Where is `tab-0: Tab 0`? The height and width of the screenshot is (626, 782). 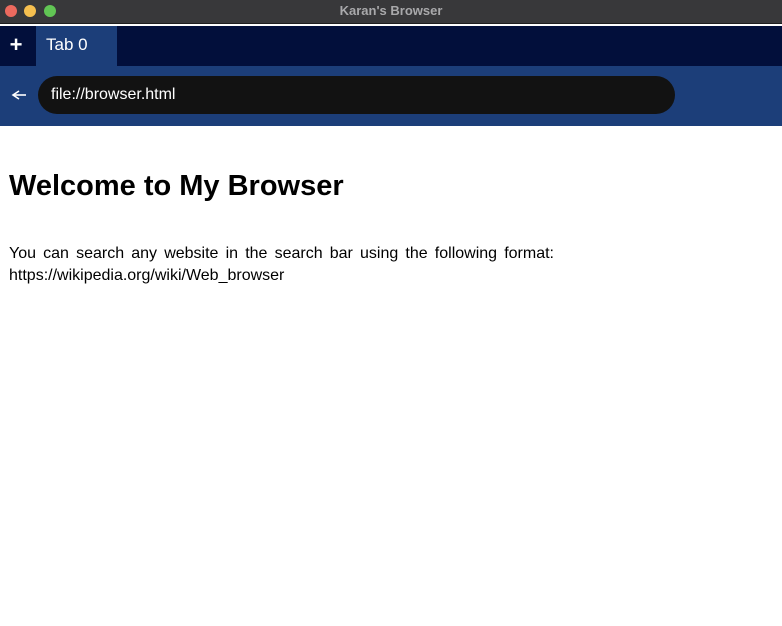 tab-0: Tab 0 is located at coordinates (76, 46).